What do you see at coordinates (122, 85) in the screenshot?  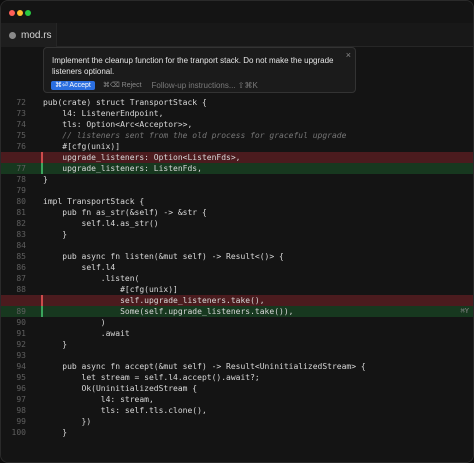 I see `reject-button: ⌘⌫ Reject` at bounding box center [122, 85].